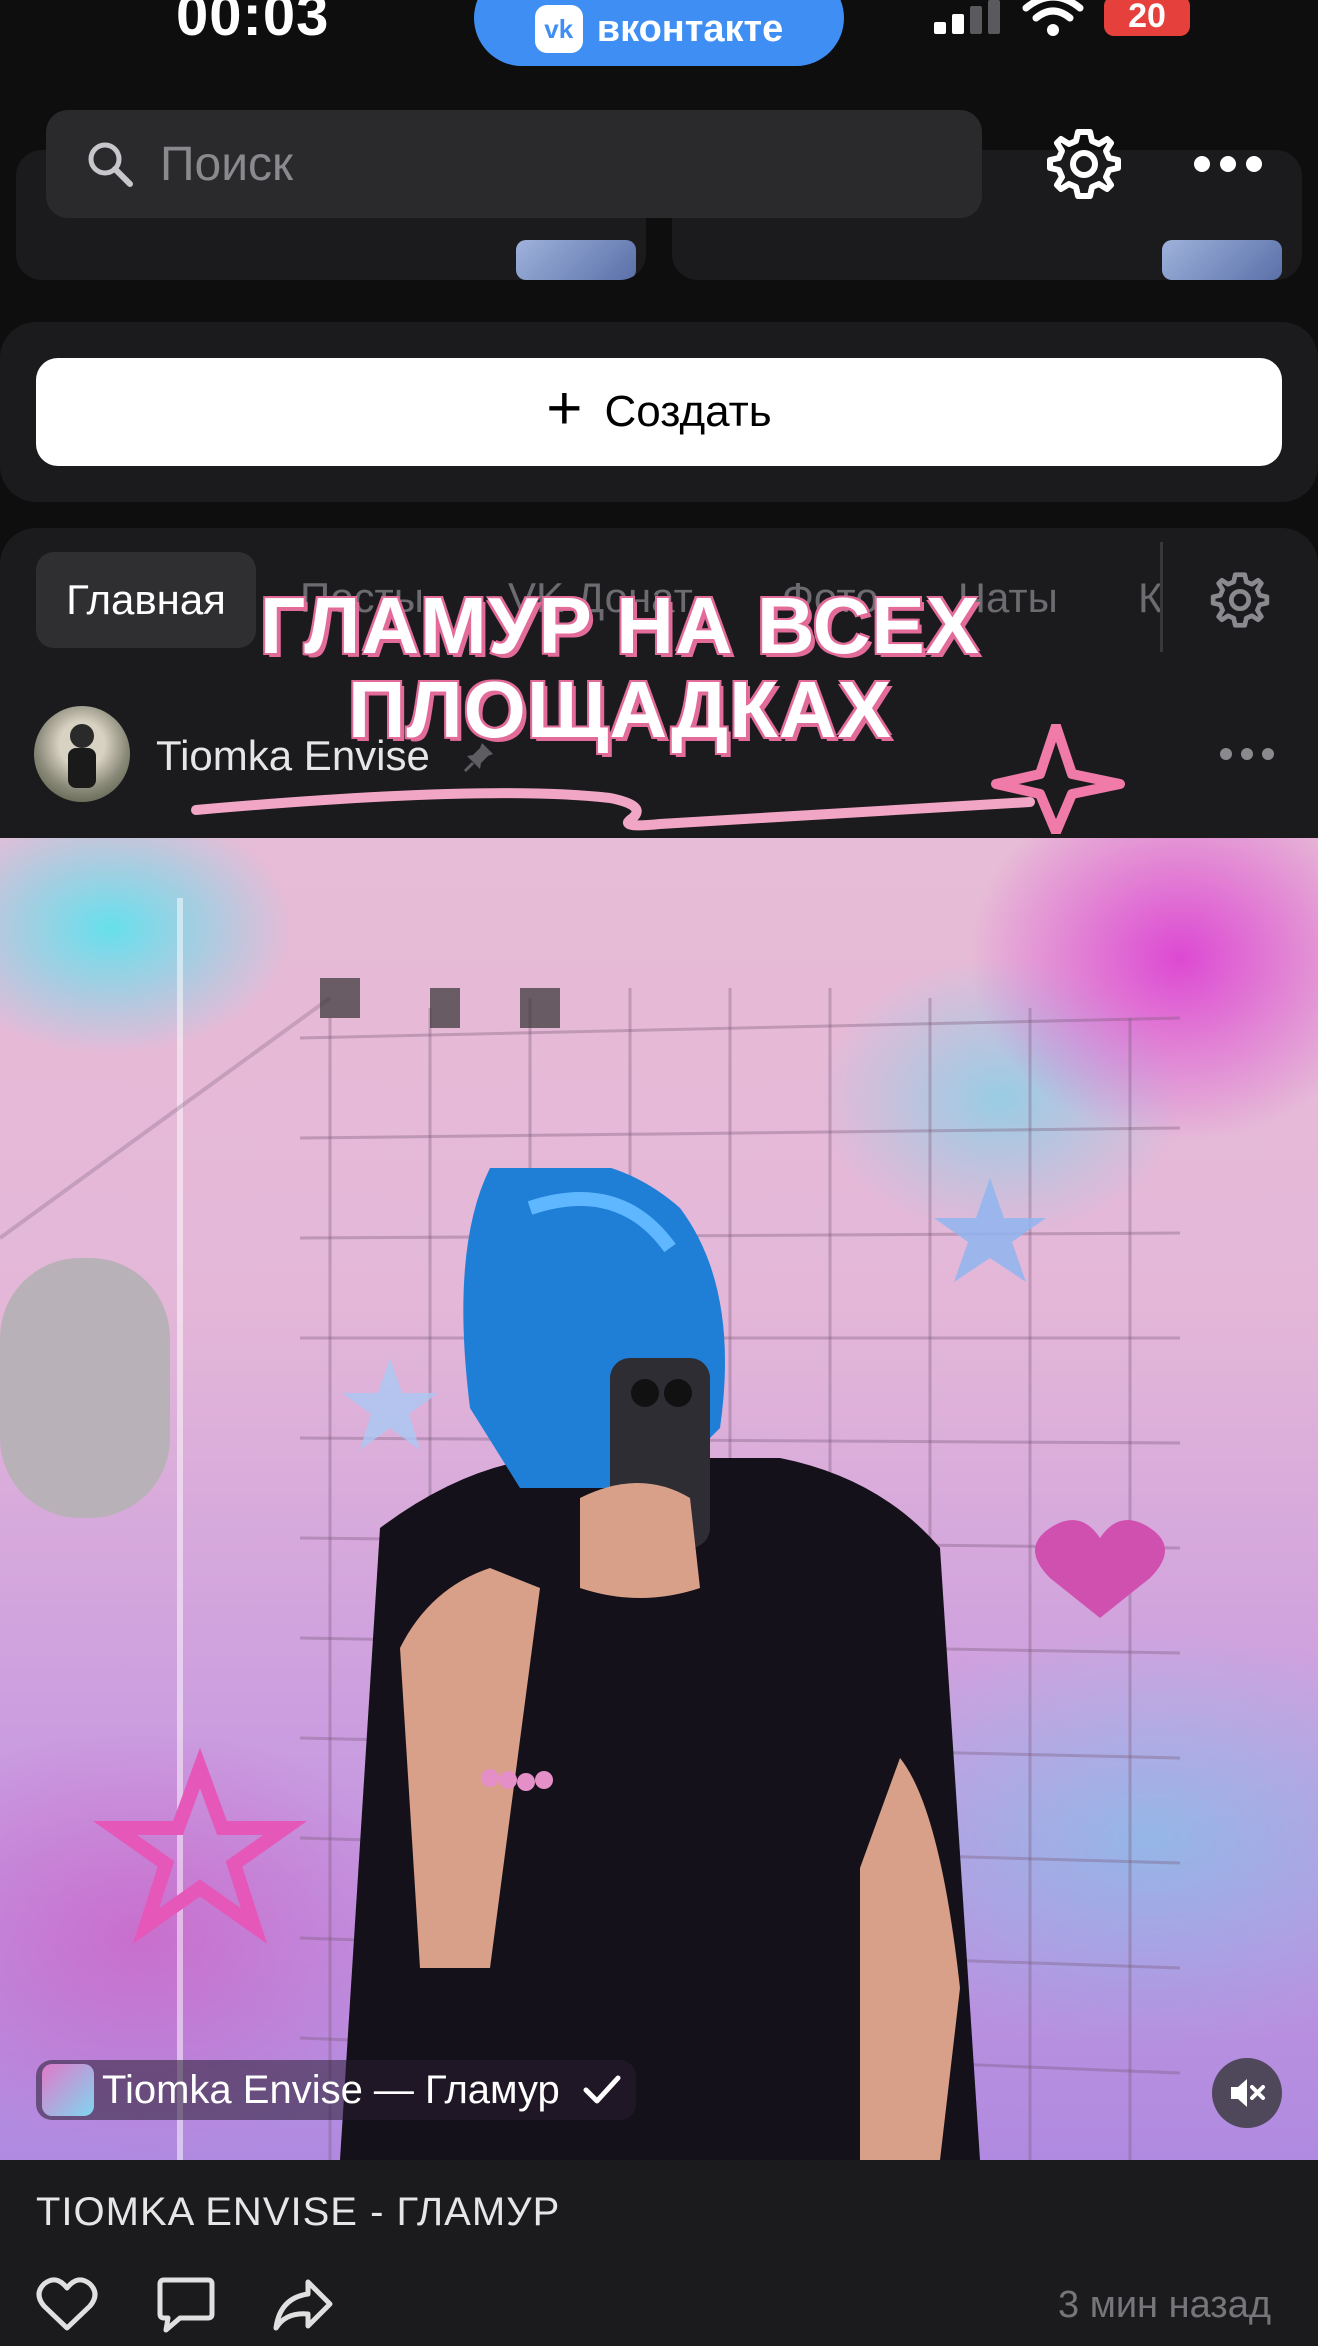 The height and width of the screenshot is (2346, 1318). I want to click on settings-gear-icon, so click(1084, 164).